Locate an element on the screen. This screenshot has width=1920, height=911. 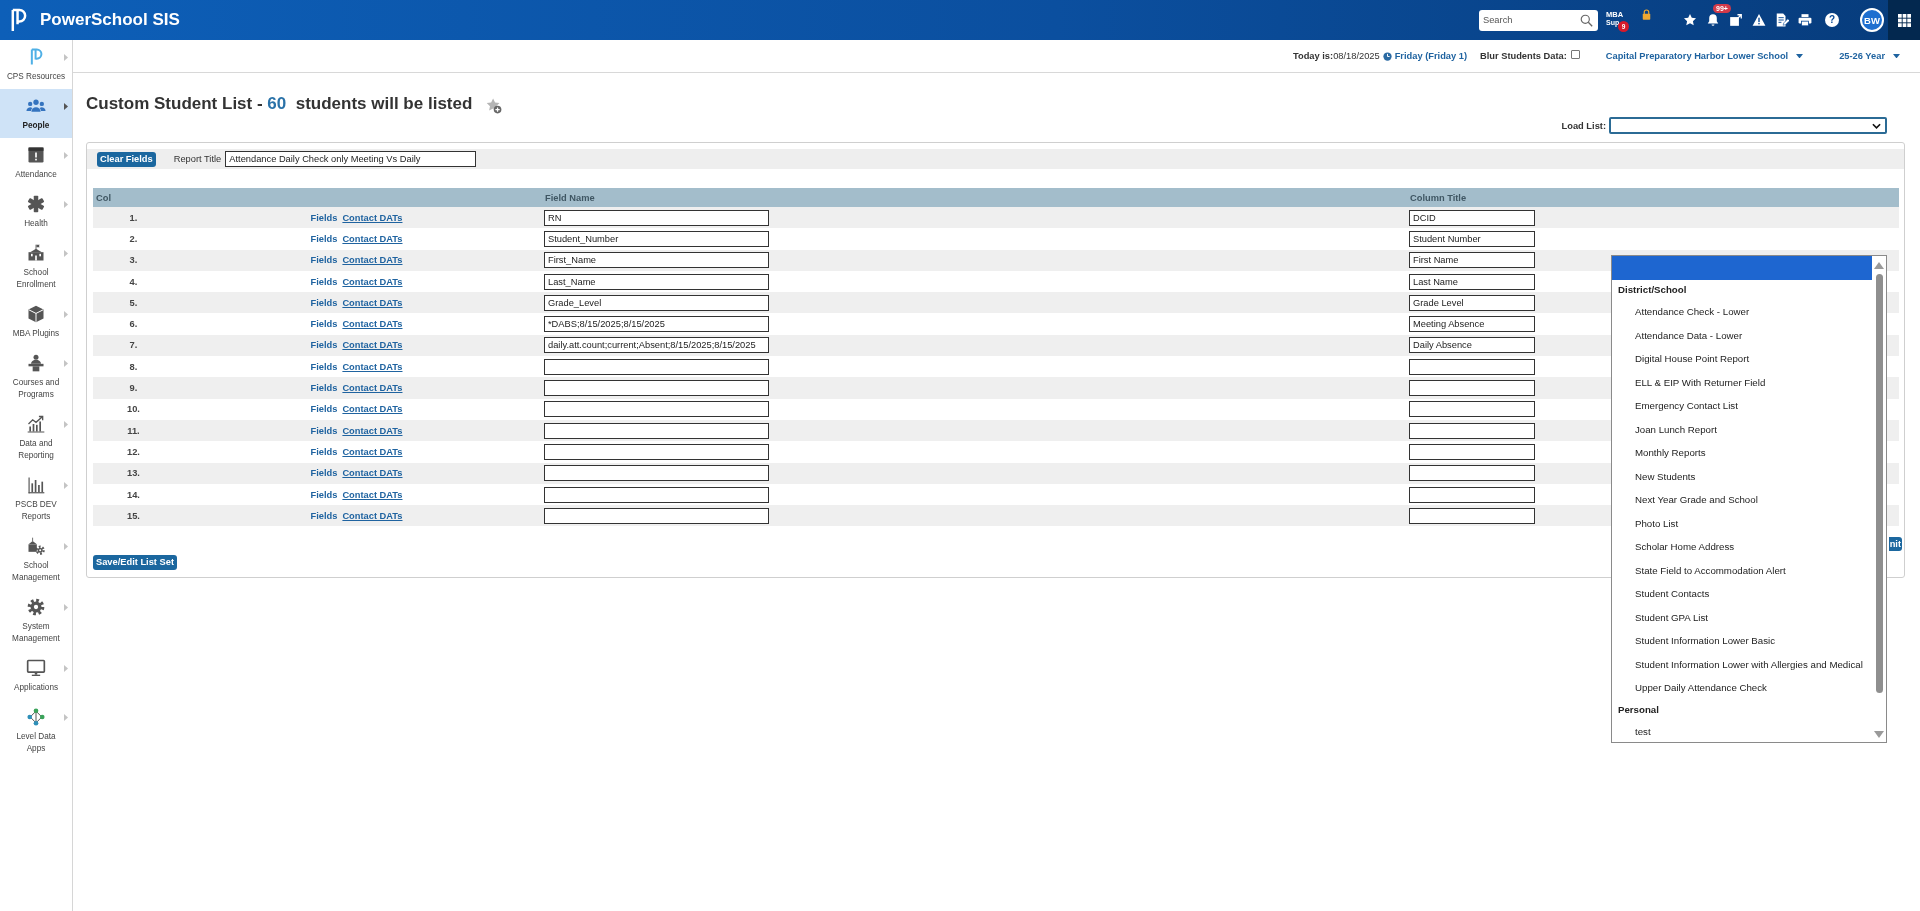
list-option: State Field to Accommodation Alert is located at coordinates (1742, 570).